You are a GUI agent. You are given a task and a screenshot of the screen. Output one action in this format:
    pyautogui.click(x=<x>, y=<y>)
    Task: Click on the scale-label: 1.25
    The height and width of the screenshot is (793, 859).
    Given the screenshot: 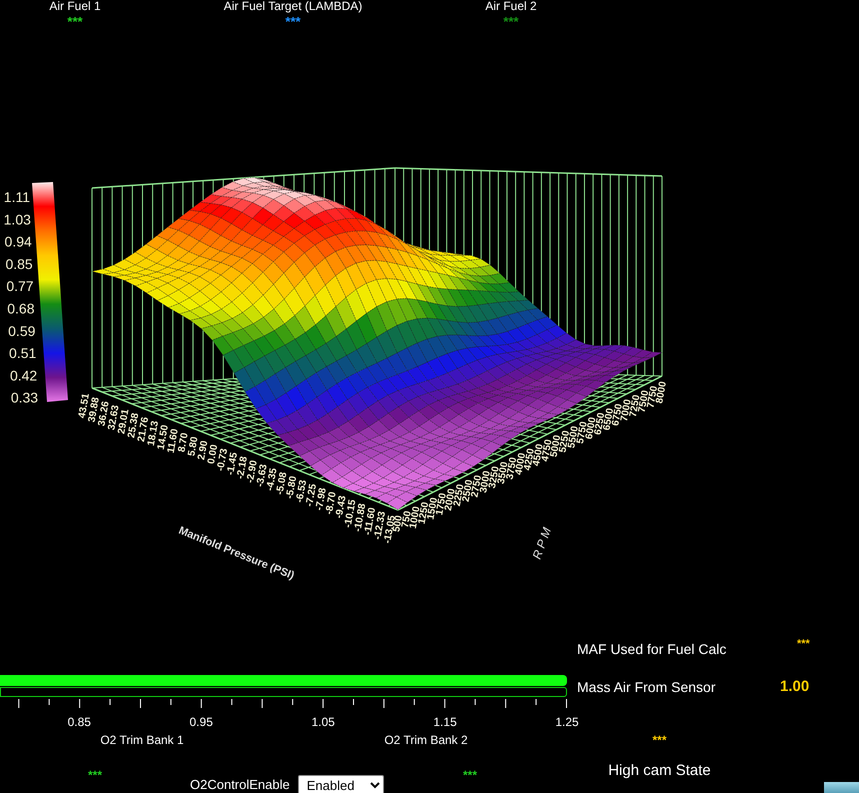 What is the action you would take?
    pyautogui.click(x=567, y=722)
    